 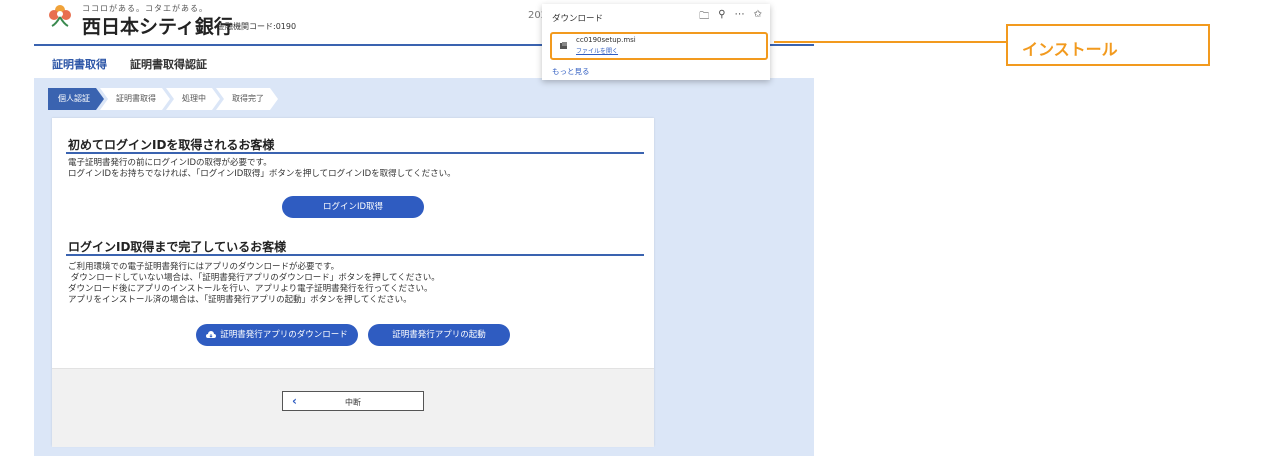 What do you see at coordinates (193, 99) in the screenshot?
I see `step-processing: 処理中` at bounding box center [193, 99].